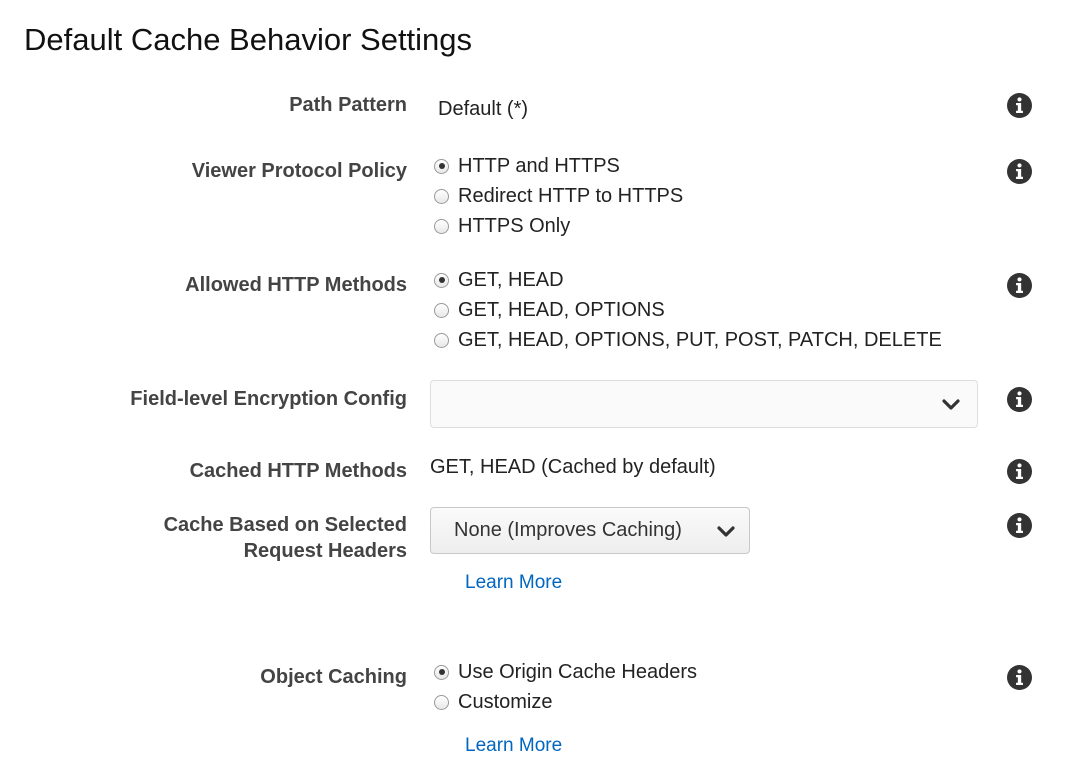 The image size is (1090, 757). Describe the element at coordinates (296, 285) in the screenshot. I see `allowed-http-methods-label: Allowed HTTP Methods` at that location.